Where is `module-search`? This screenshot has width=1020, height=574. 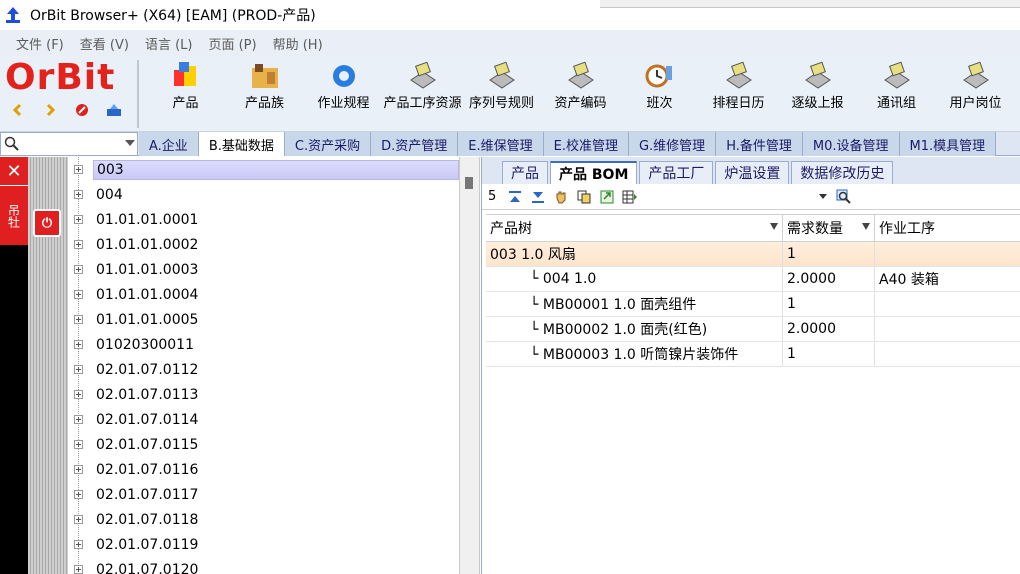 module-search is located at coordinates (69, 144).